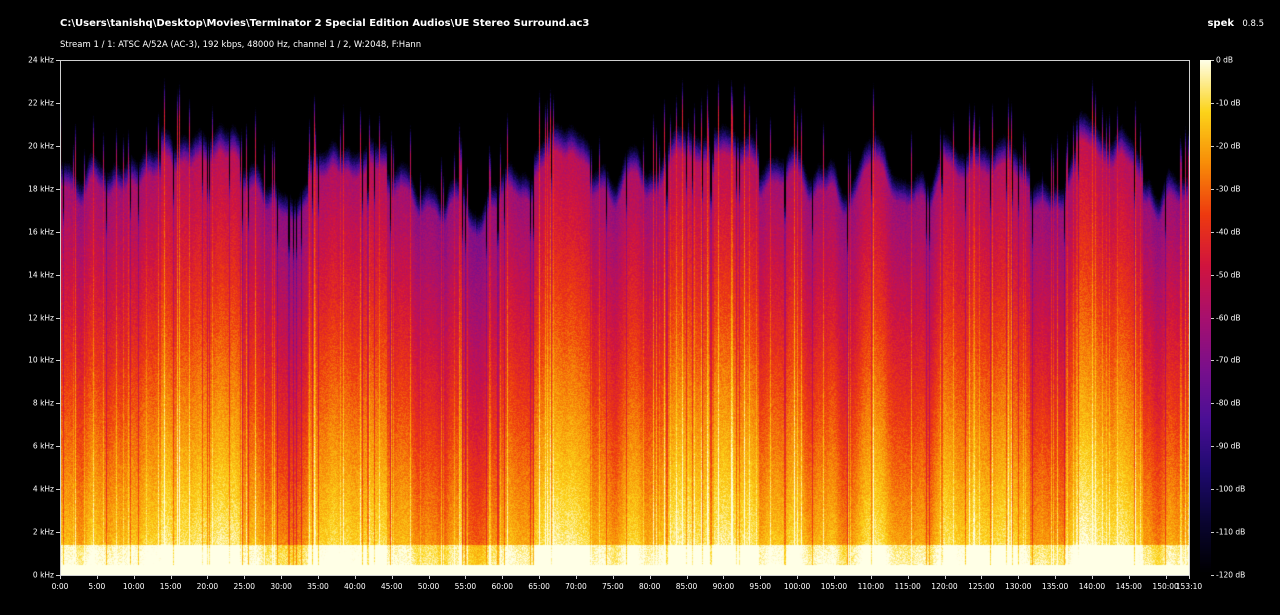 This screenshot has height=615, width=1280. What do you see at coordinates (1228, 146) in the screenshot?
I see `db-tick-label: -20 dB` at bounding box center [1228, 146].